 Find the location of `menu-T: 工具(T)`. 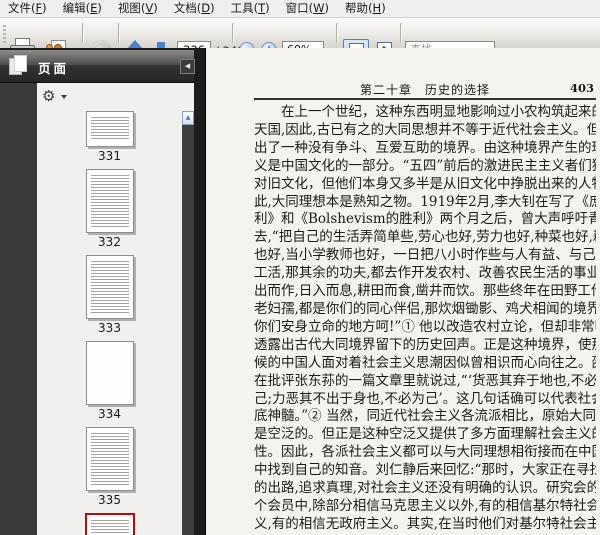

menu-T: 工具(T) is located at coordinates (250, 9).